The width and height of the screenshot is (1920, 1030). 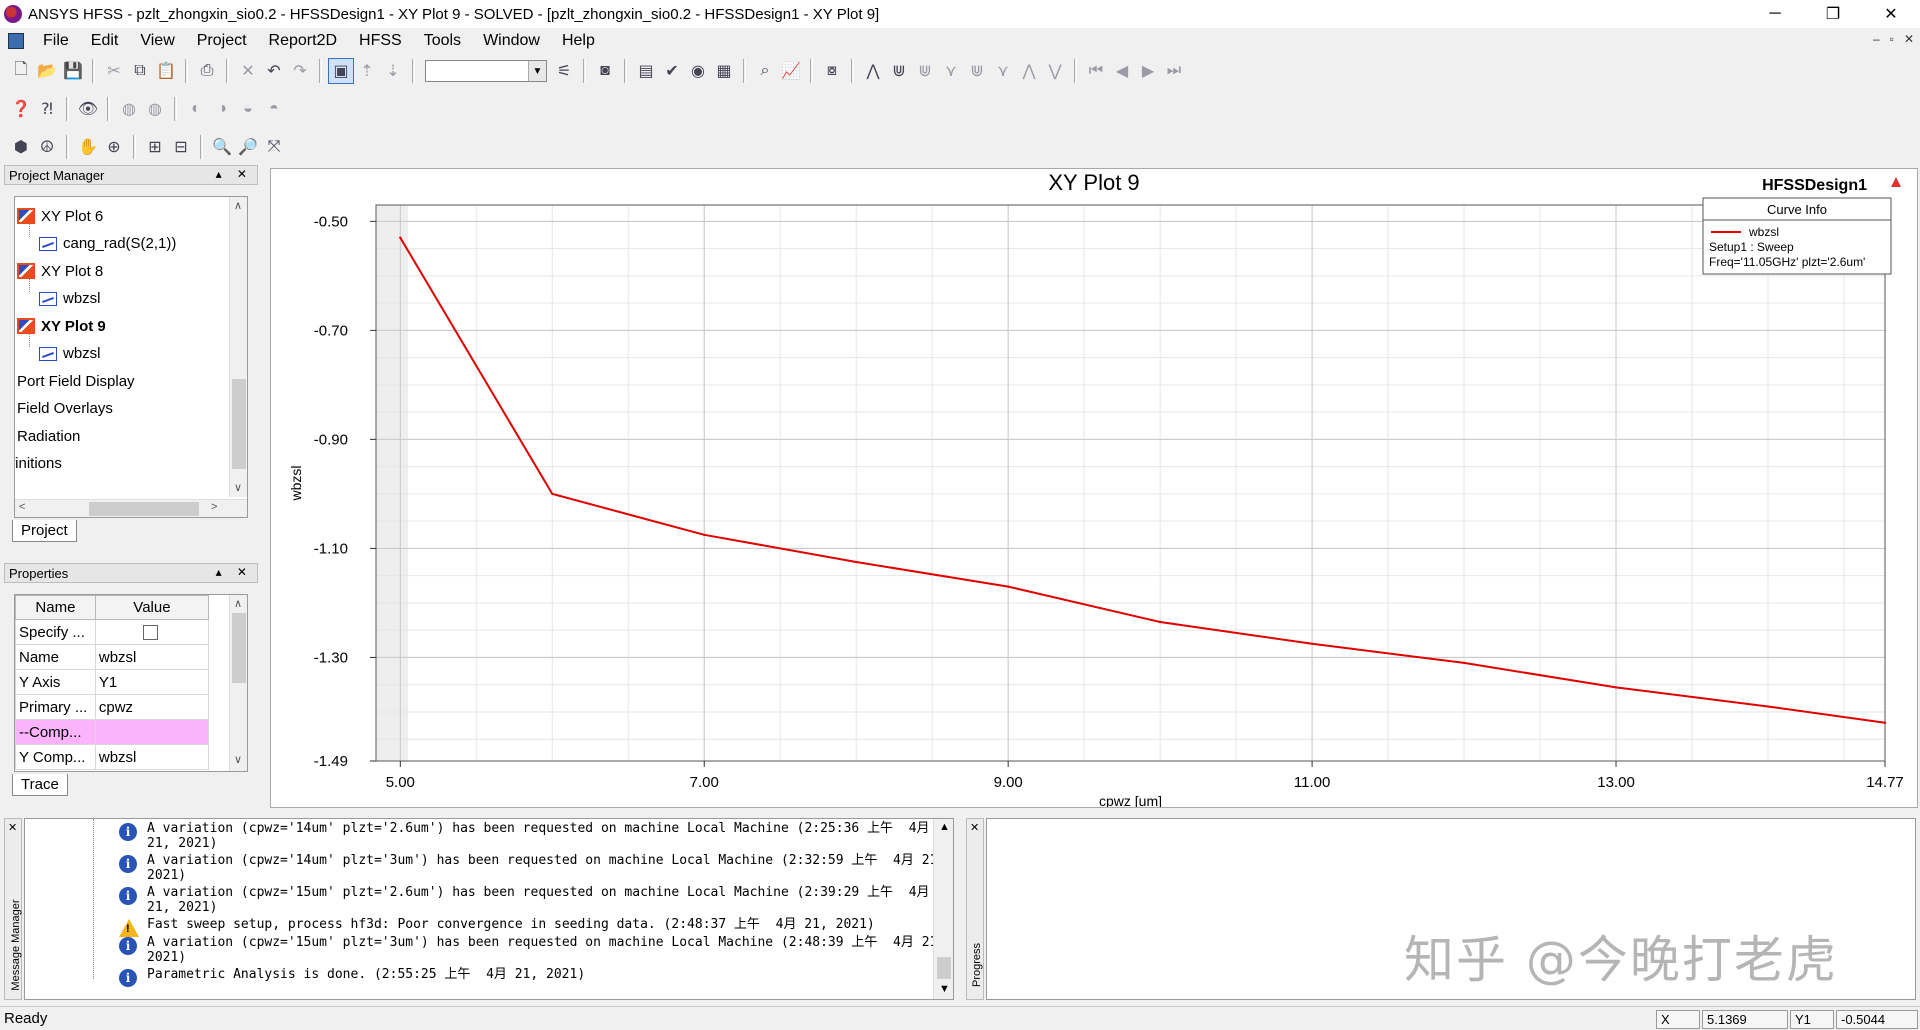 What do you see at coordinates (442, 41) in the screenshot?
I see `menu-tools: Tools` at bounding box center [442, 41].